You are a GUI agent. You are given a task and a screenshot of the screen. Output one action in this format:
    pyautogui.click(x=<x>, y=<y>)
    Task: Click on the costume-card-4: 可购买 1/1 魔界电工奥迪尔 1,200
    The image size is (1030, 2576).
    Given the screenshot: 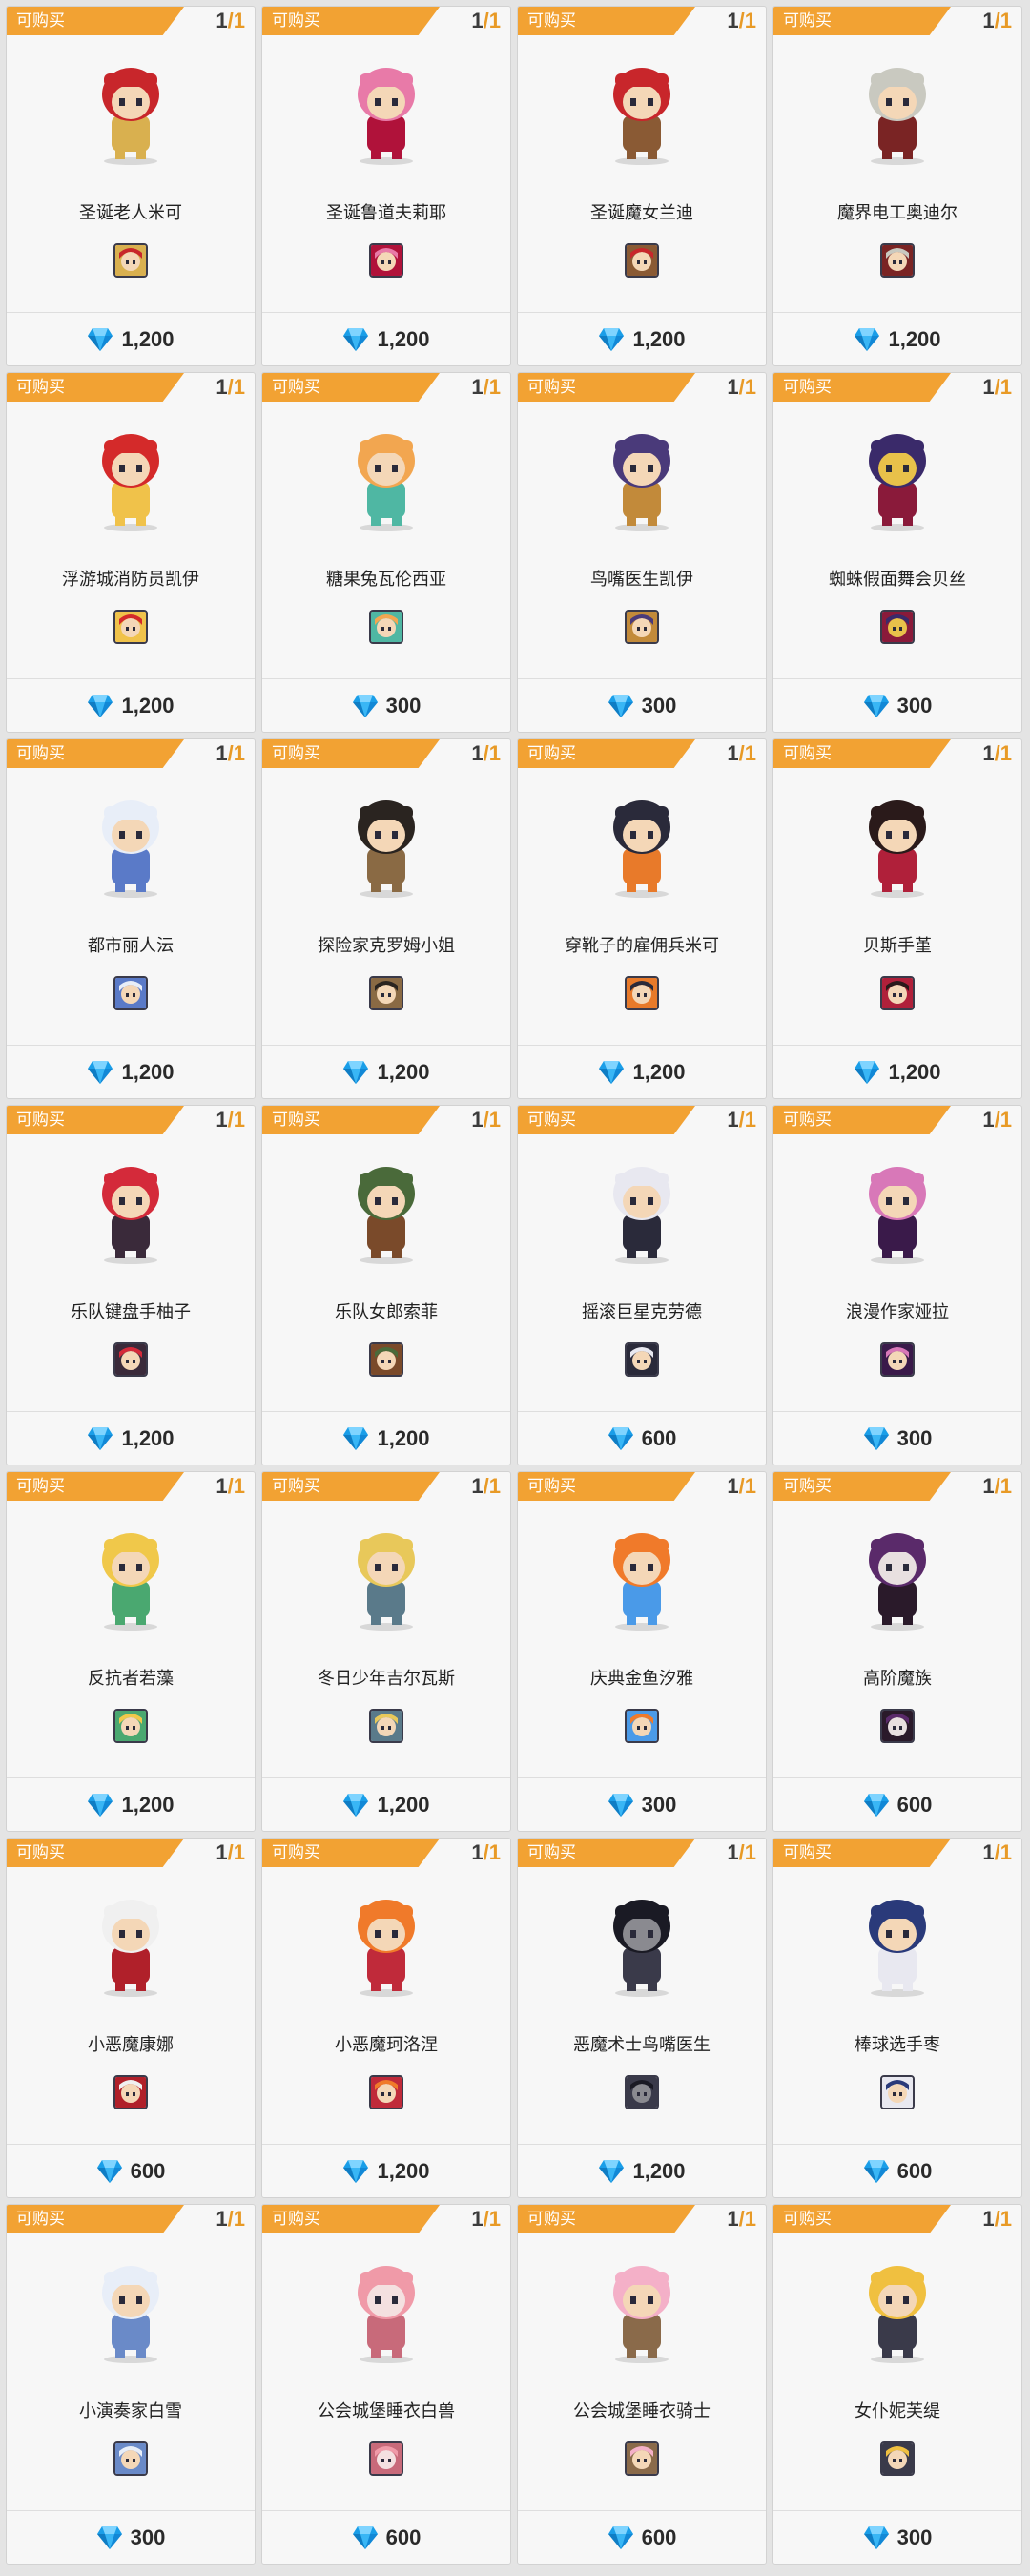 What is the action you would take?
    pyautogui.click(x=897, y=186)
    